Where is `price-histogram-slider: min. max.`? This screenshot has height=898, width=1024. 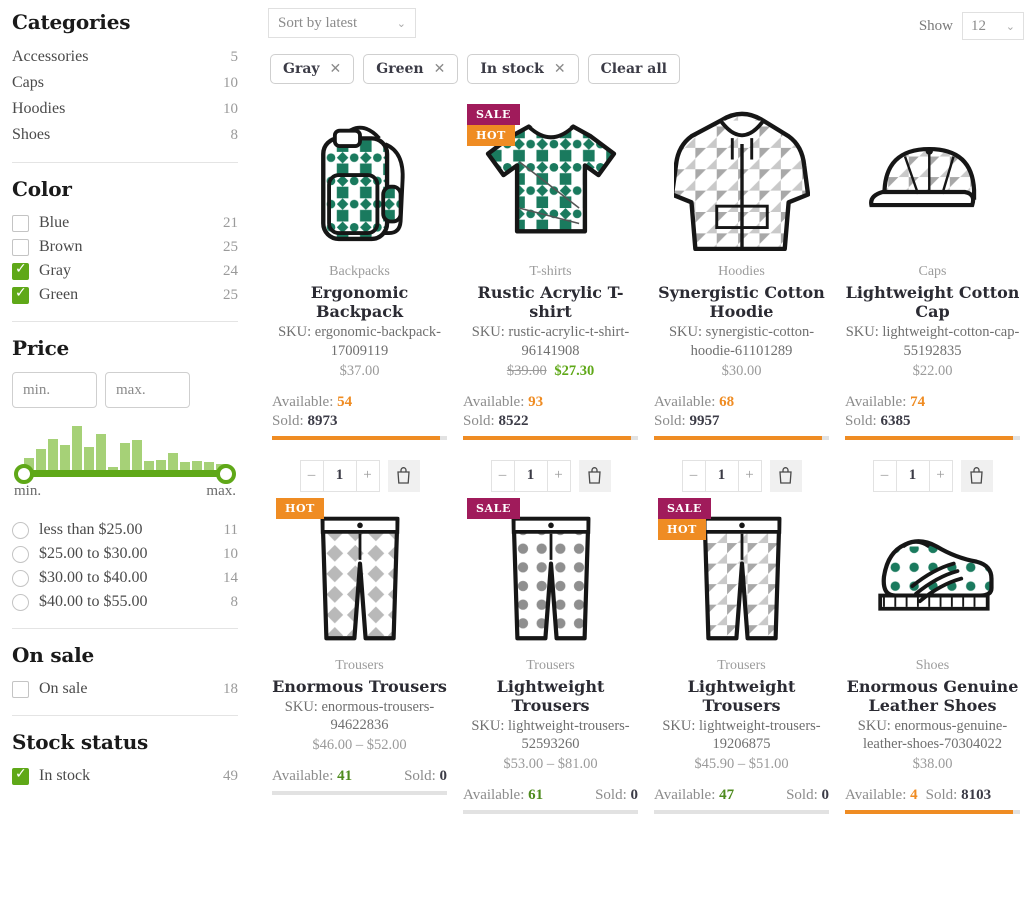 price-histogram-slider: min. max. is located at coordinates (125, 462).